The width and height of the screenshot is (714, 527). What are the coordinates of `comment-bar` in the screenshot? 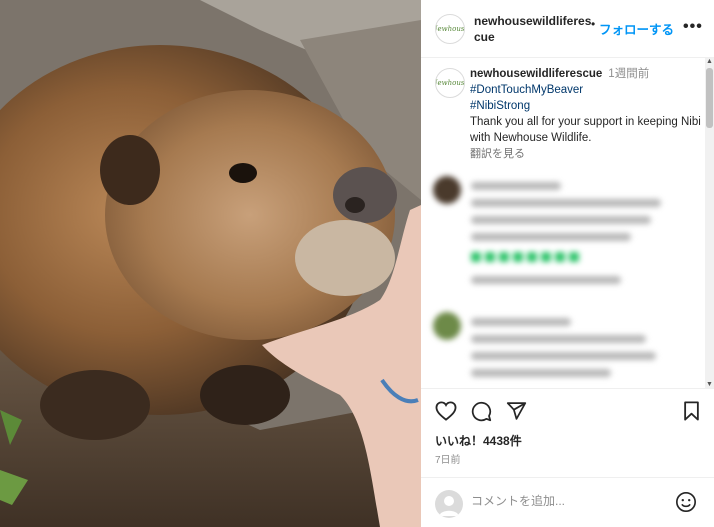 It's located at (567, 502).